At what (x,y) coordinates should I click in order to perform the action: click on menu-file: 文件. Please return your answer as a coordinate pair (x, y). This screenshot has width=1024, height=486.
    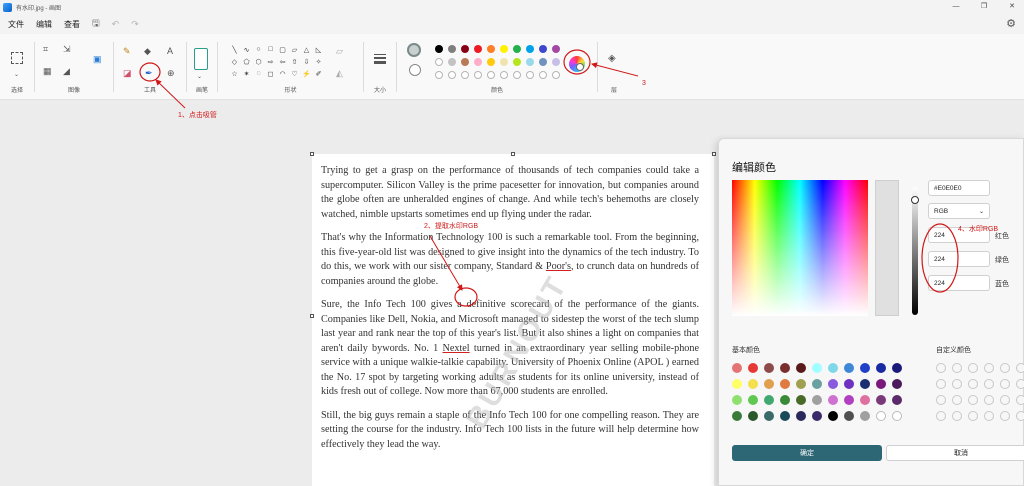
    Looking at the image, I should click on (16, 24).